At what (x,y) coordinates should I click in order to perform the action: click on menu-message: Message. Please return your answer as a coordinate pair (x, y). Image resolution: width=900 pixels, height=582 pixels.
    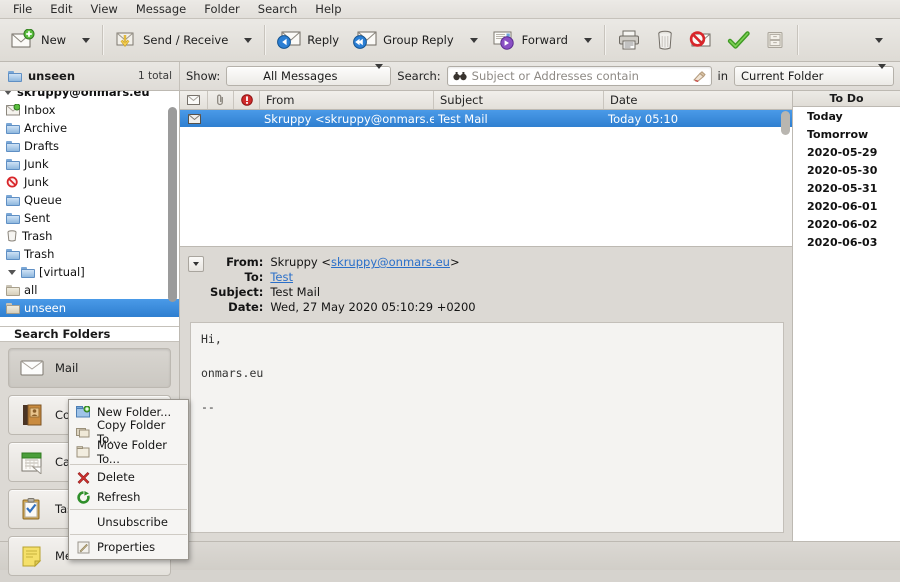
    Looking at the image, I should click on (161, 9).